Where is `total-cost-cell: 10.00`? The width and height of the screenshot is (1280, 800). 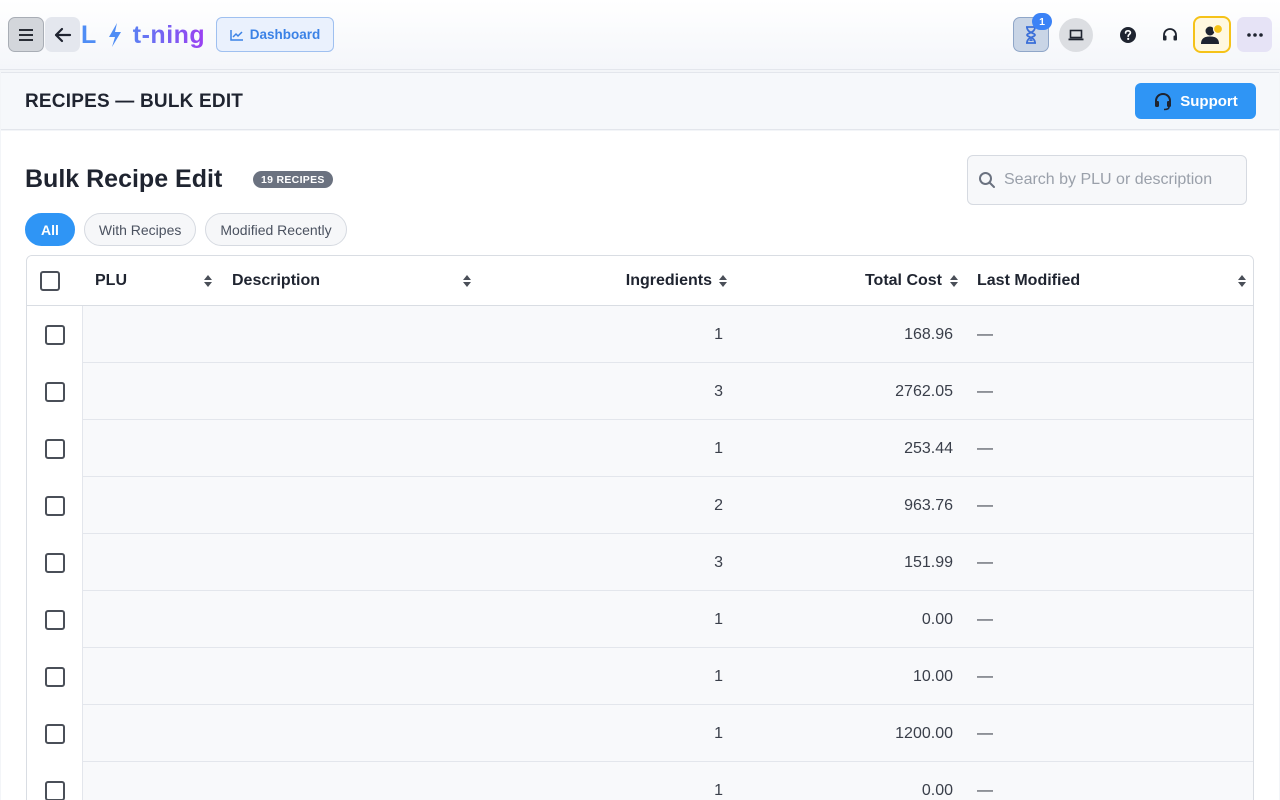
total-cost-cell: 10.00 is located at coordinates (932, 676).